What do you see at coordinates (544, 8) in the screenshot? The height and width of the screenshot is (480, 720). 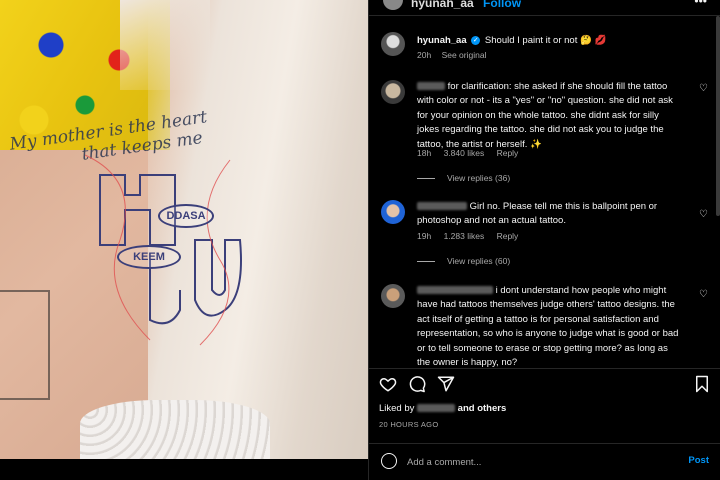 I see `post-header: hyunah_aa Follow •••` at bounding box center [544, 8].